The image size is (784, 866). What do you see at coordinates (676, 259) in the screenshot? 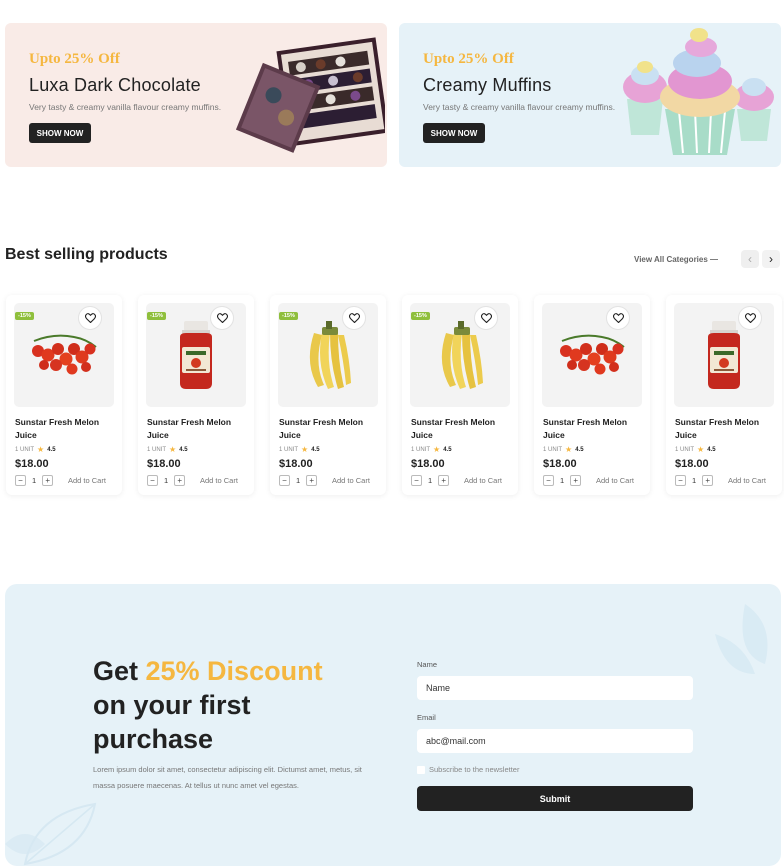
I see `view-all-categories-link: View All Categories —` at bounding box center [676, 259].